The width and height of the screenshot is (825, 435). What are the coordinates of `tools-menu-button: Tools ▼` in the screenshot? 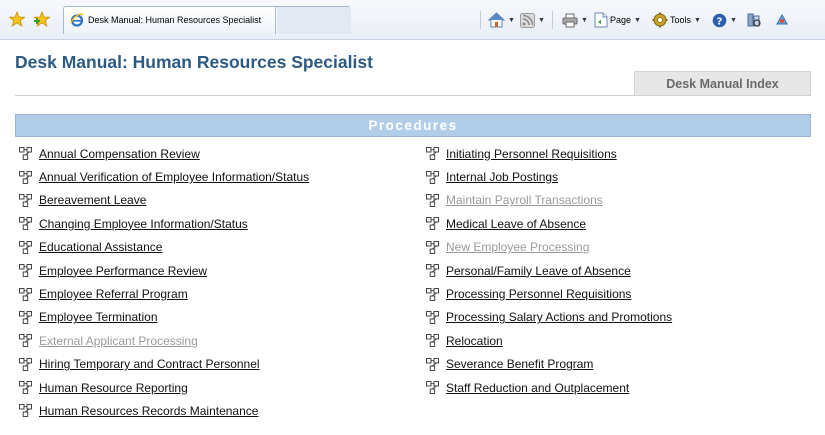 It's located at (676, 20).